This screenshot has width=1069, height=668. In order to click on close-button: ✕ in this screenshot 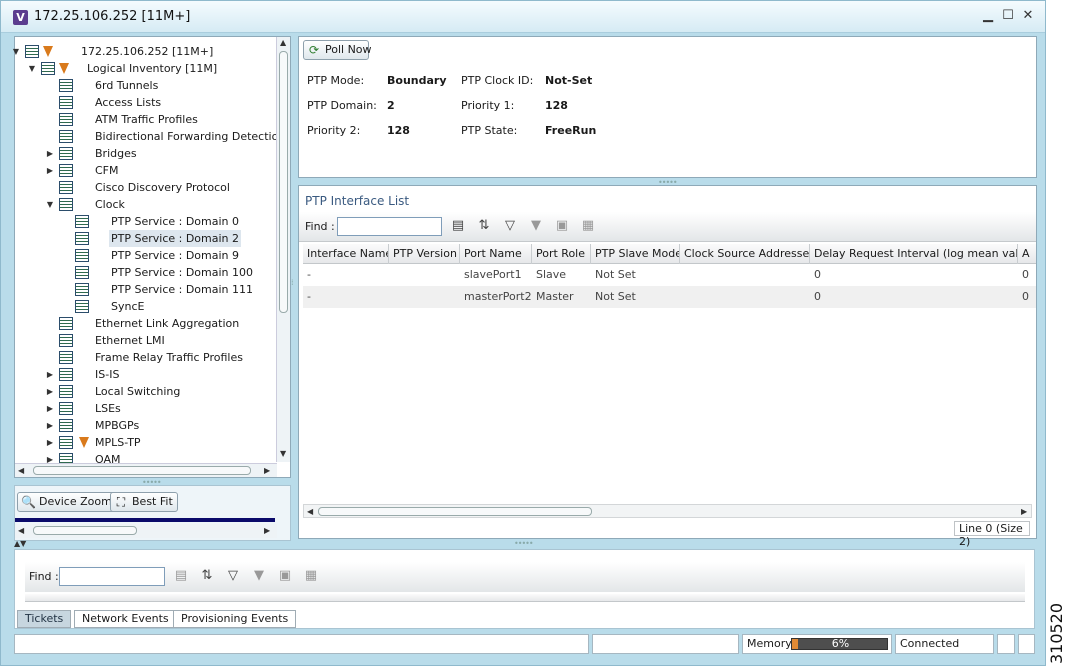, I will do `click(1028, 16)`.